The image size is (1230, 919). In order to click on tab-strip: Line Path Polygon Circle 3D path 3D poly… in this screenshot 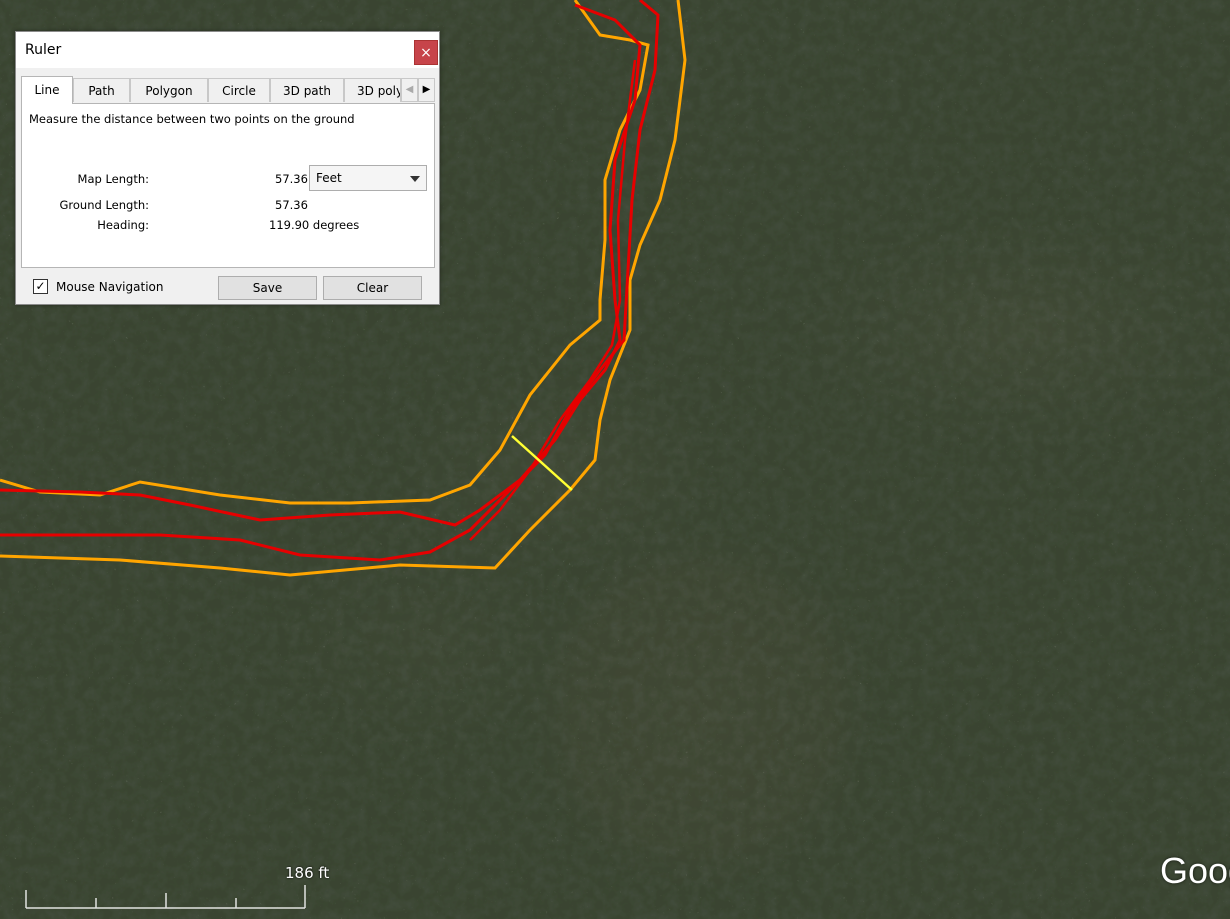, I will do `click(230, 90)`.